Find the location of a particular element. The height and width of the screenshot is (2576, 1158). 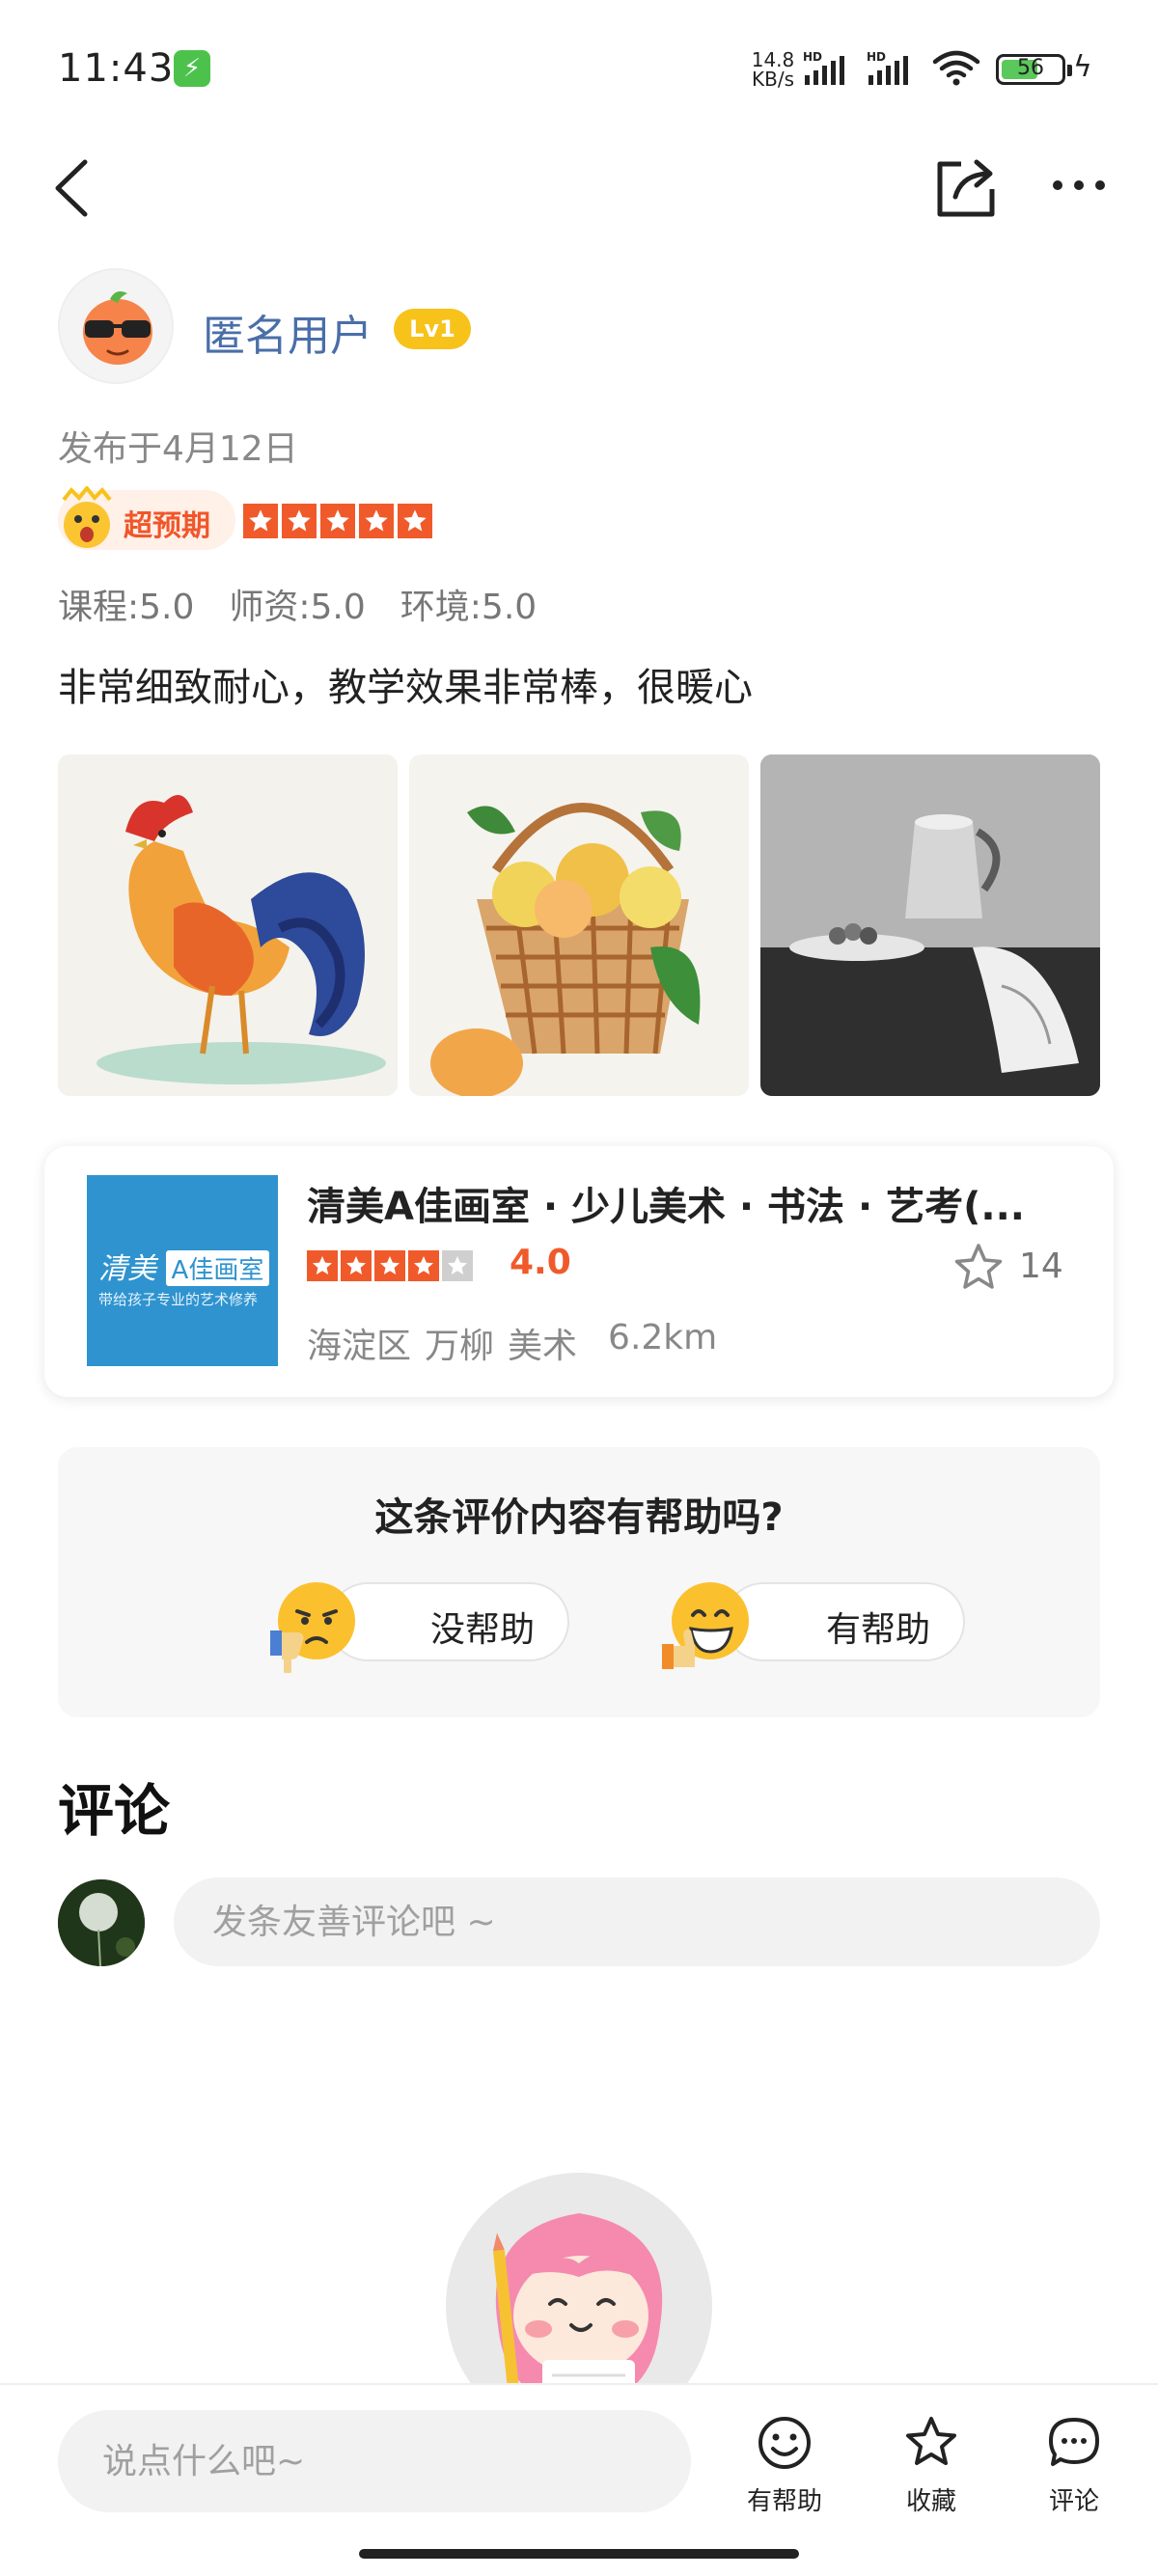

home-indicator is located at coordinates (579, 2554).